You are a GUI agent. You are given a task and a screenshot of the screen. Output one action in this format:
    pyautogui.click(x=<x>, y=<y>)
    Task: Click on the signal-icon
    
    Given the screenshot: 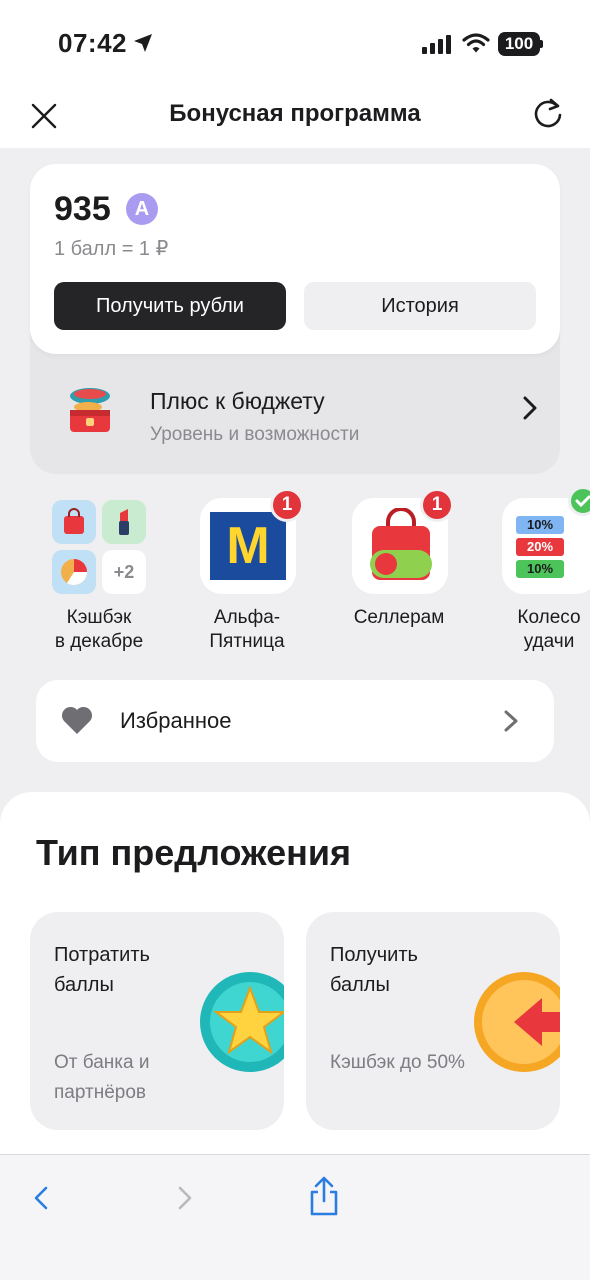 What is the action you would take?
    pyautogui.click(x=436, y=44)
    